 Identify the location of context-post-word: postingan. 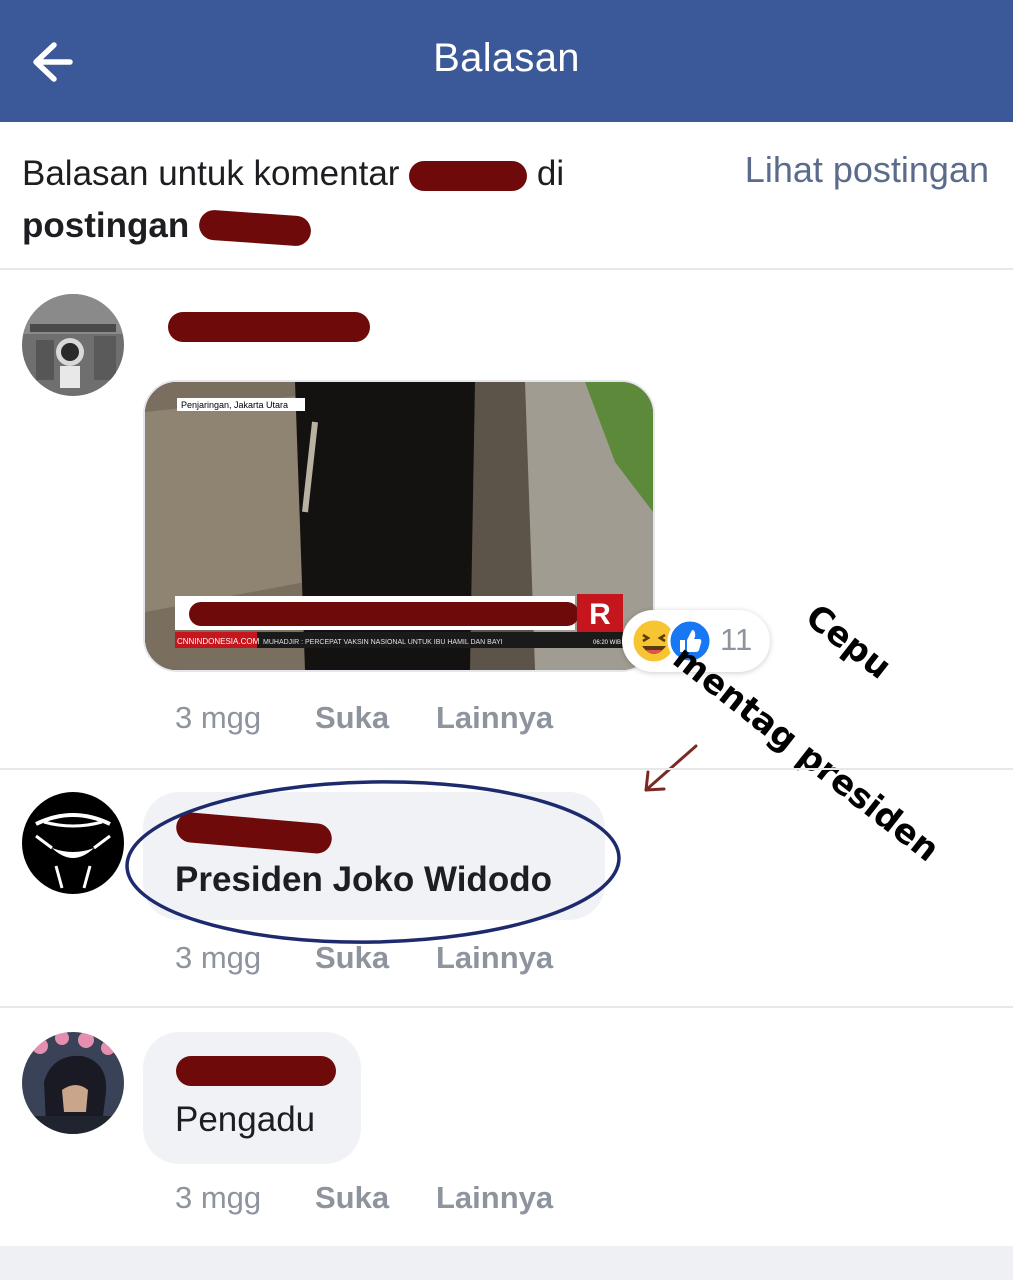
(106, 225).